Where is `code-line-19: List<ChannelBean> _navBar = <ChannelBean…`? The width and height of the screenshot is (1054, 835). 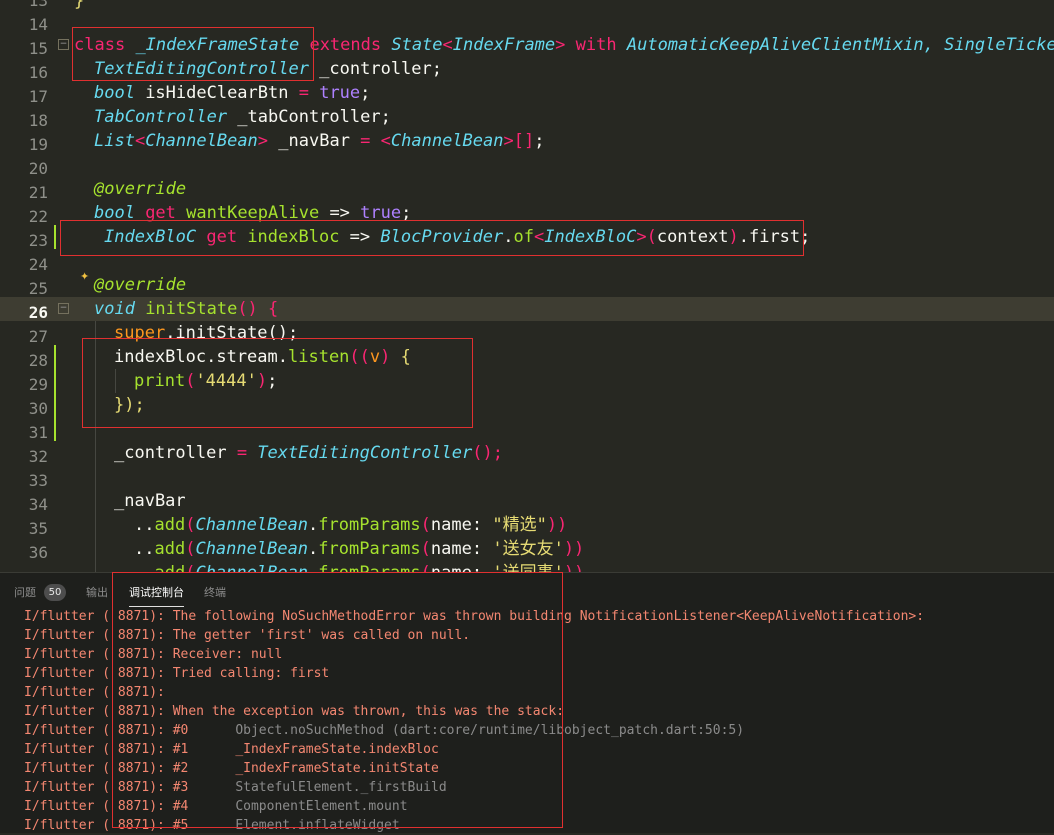 code-line-19: List<ChannelBean> _navBar = <ChannelBean… is located at coordinates (319, 141).